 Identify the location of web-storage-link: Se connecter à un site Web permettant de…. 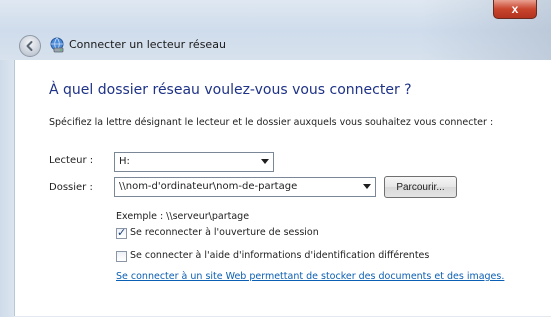
(310, 276).